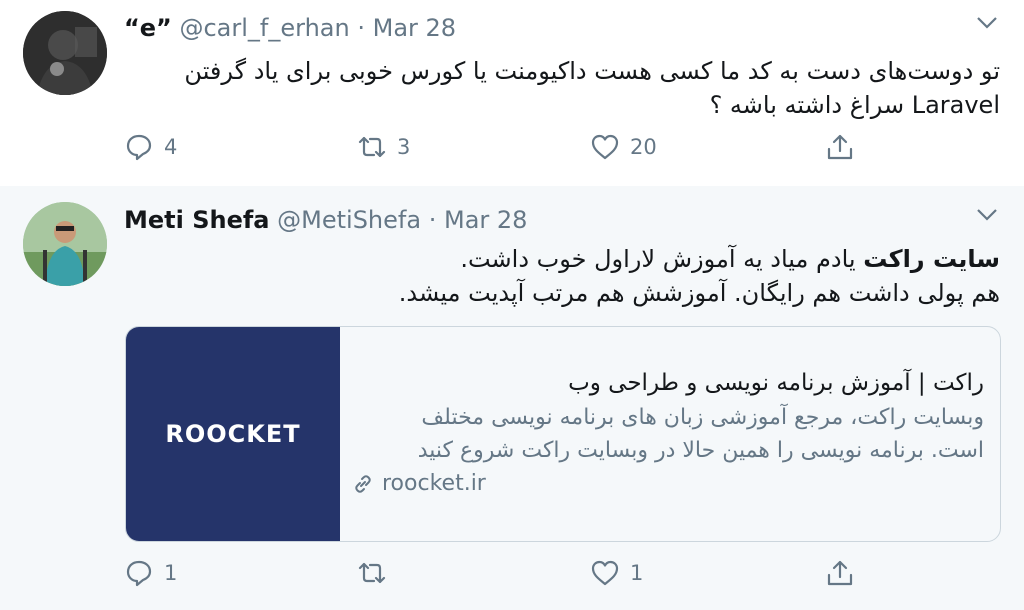  Describe the element at coordinates (197, 220) in the screenshot. I see `author-name: Meti Shefa` at that location.